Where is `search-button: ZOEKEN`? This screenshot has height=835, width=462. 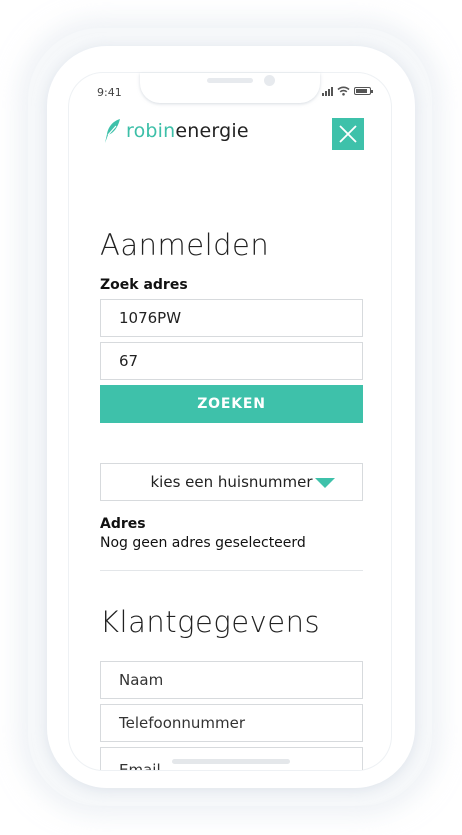
search-button: ZOEKEN is located at coordinates (231, 404).